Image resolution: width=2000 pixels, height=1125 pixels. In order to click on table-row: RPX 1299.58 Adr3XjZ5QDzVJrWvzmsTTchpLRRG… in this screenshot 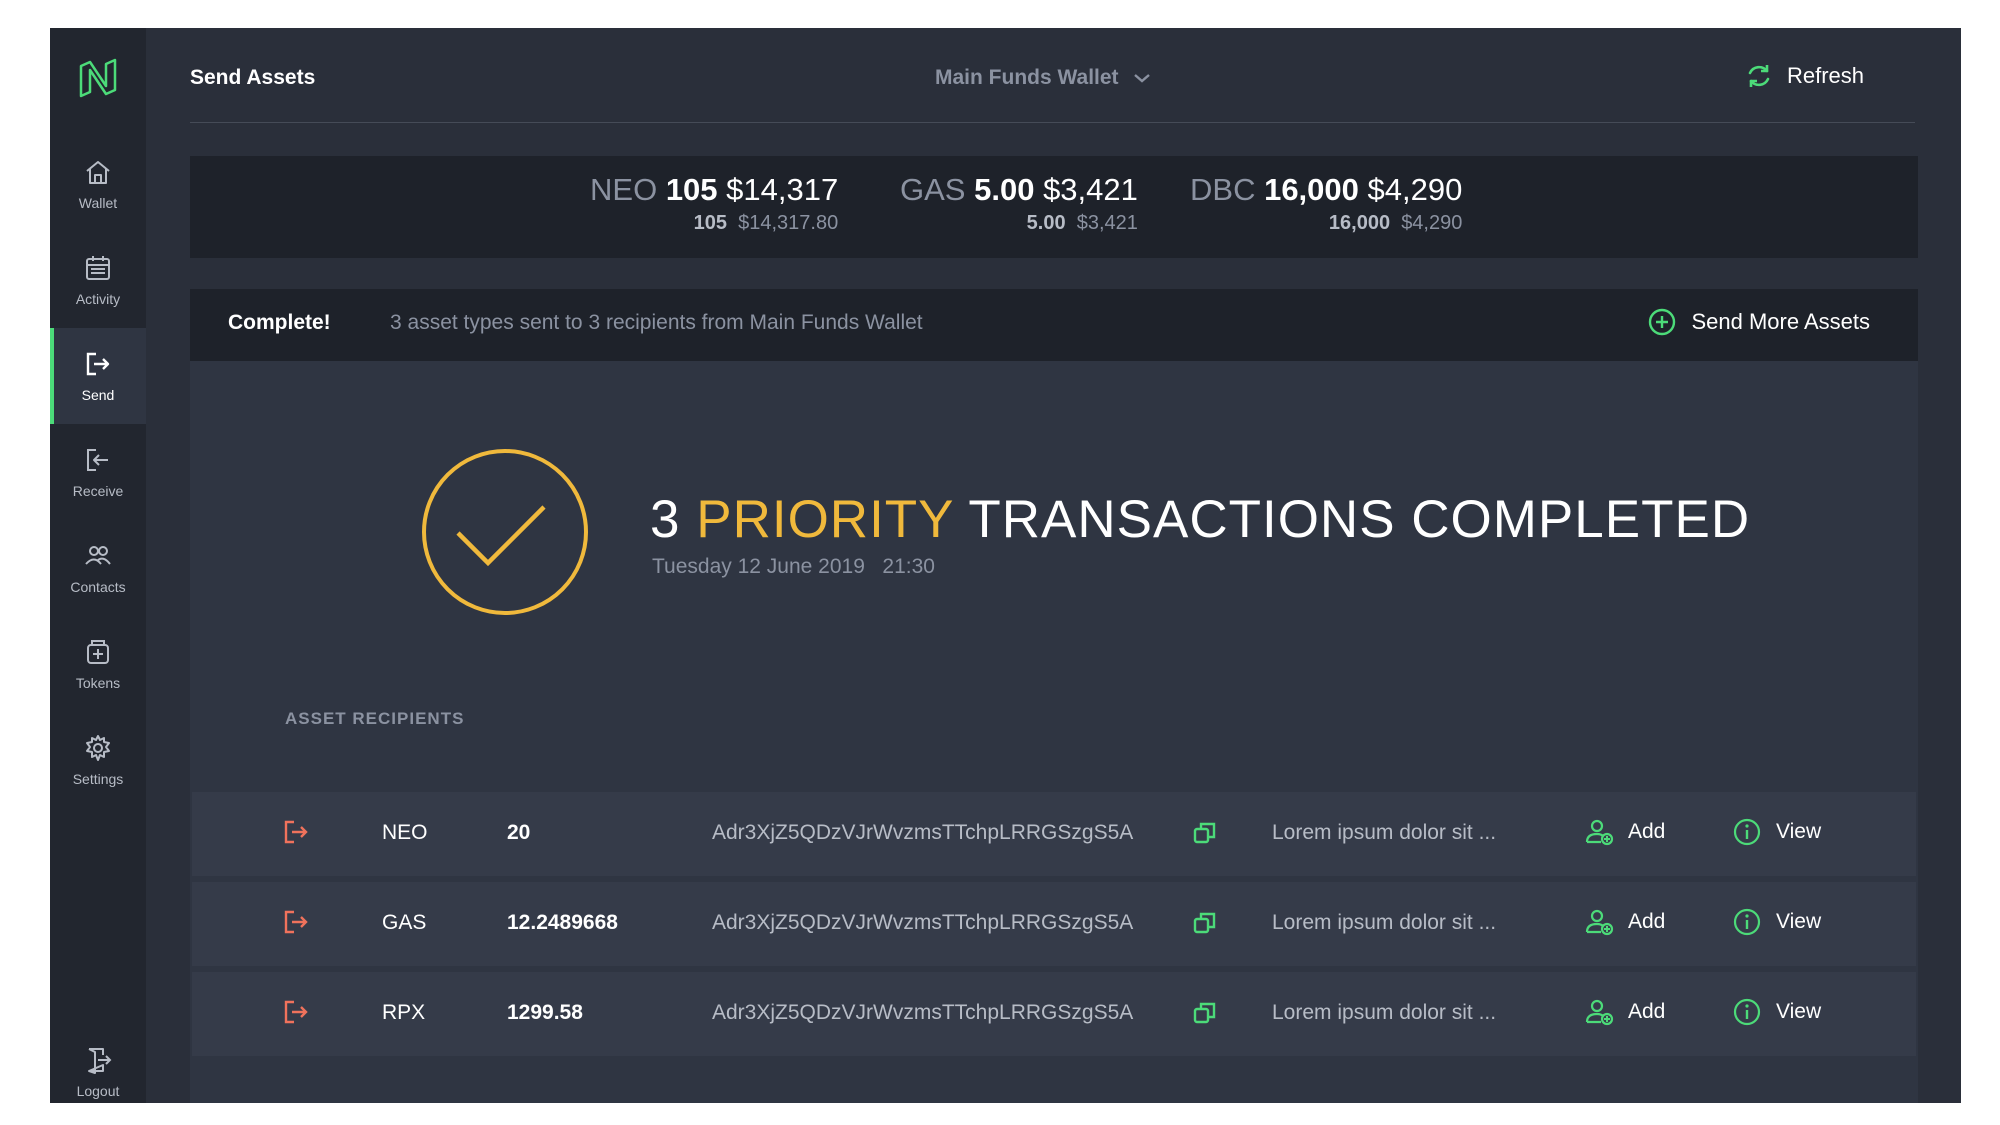, I will do `click(1054, 1014)`.